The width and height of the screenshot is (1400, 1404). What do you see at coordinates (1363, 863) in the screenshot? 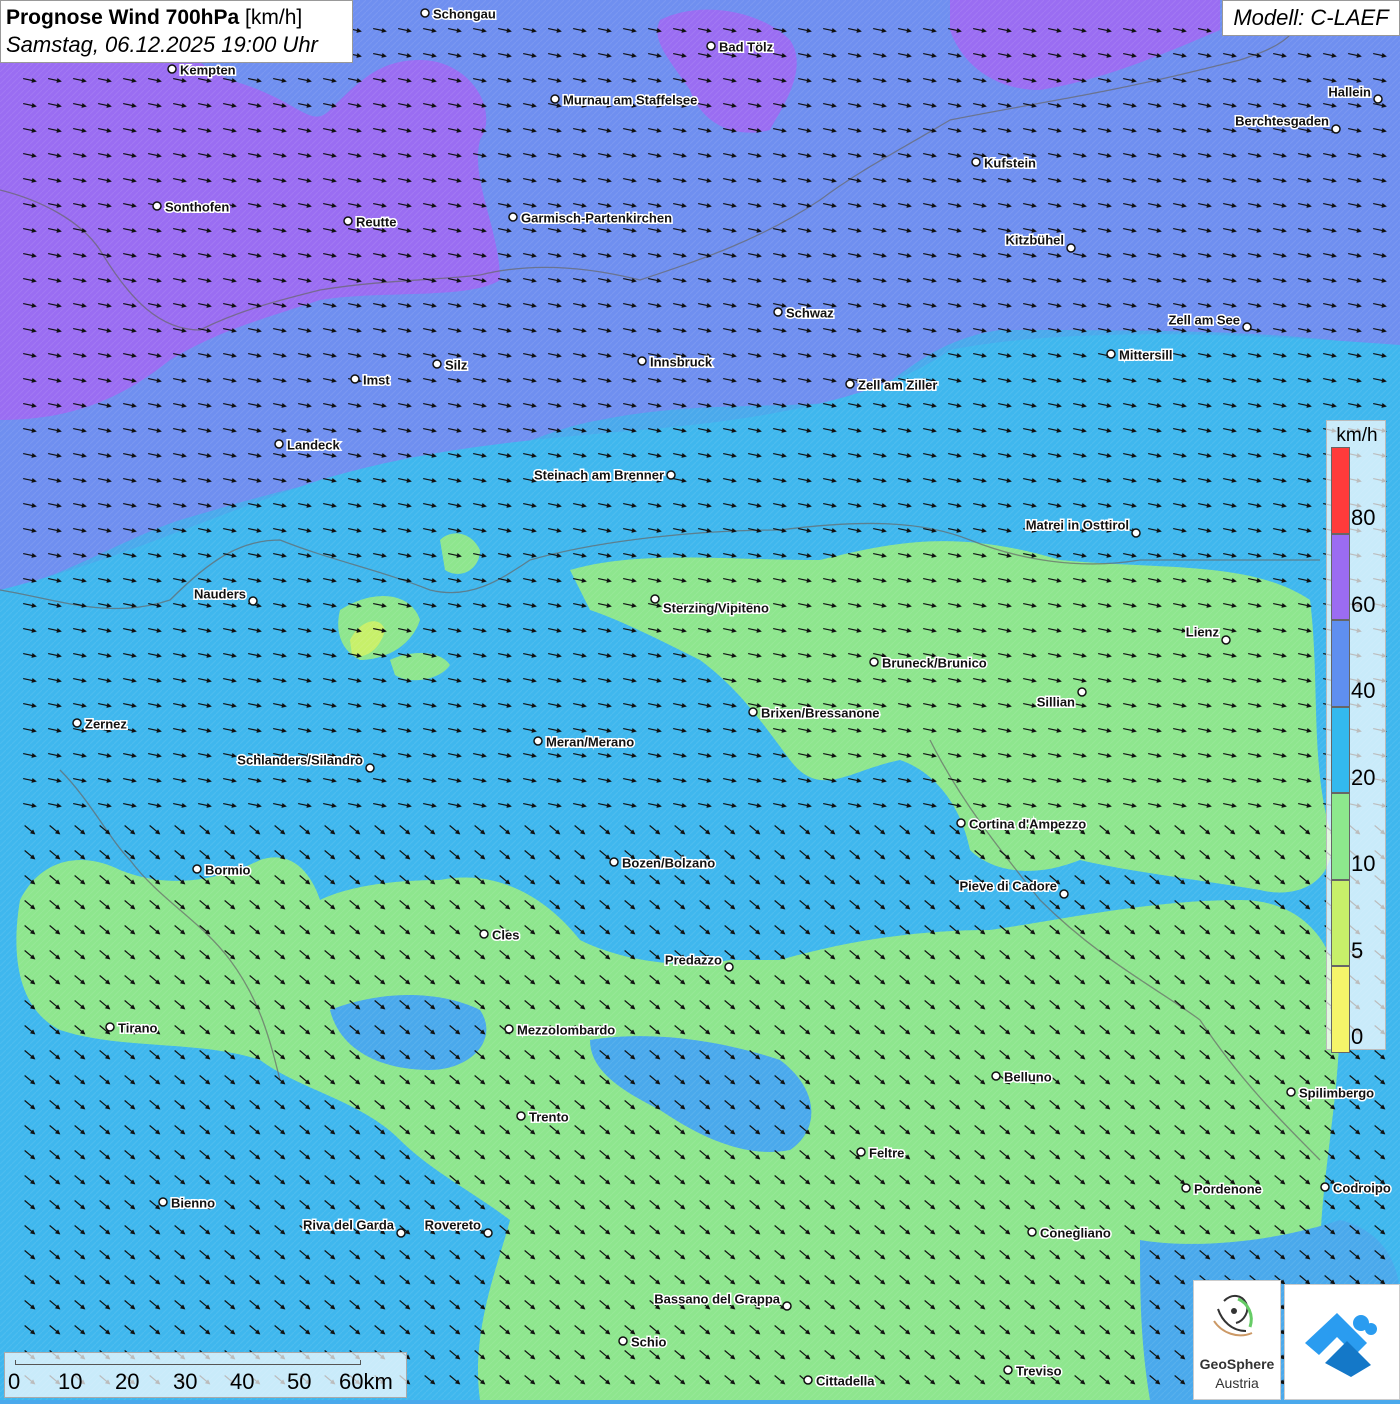
I see `legend-tick-10: 10` at bounding box center [1363, 863].